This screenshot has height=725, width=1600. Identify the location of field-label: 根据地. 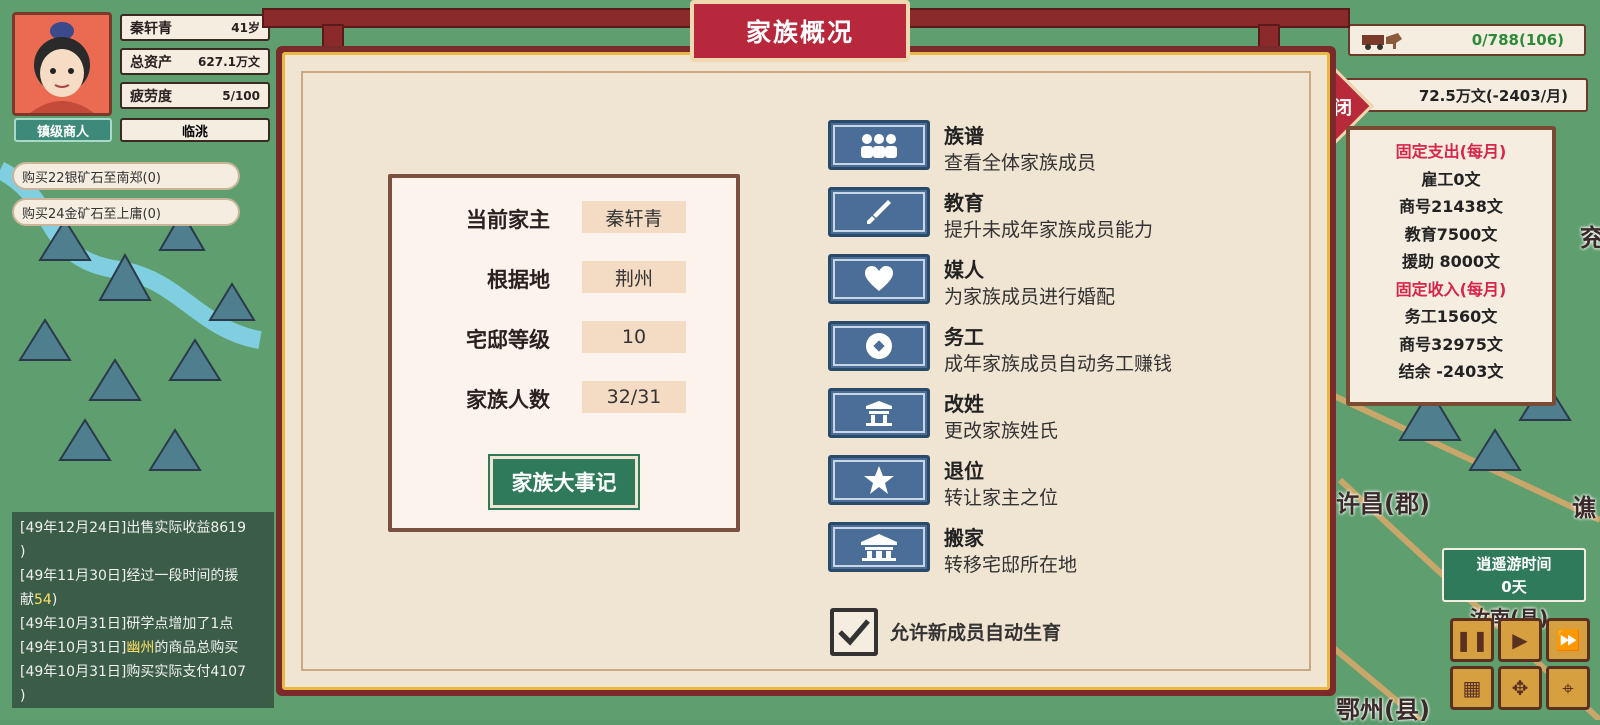
(518, 280).